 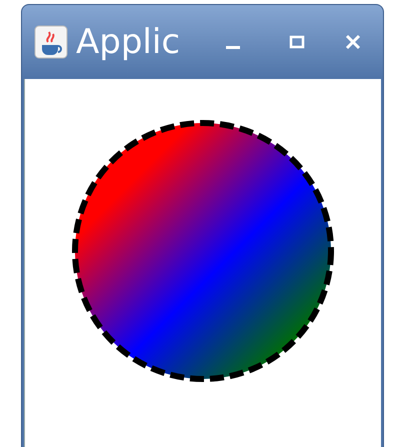 I want to click on window-title: Applic, so click(x=129, y=42).